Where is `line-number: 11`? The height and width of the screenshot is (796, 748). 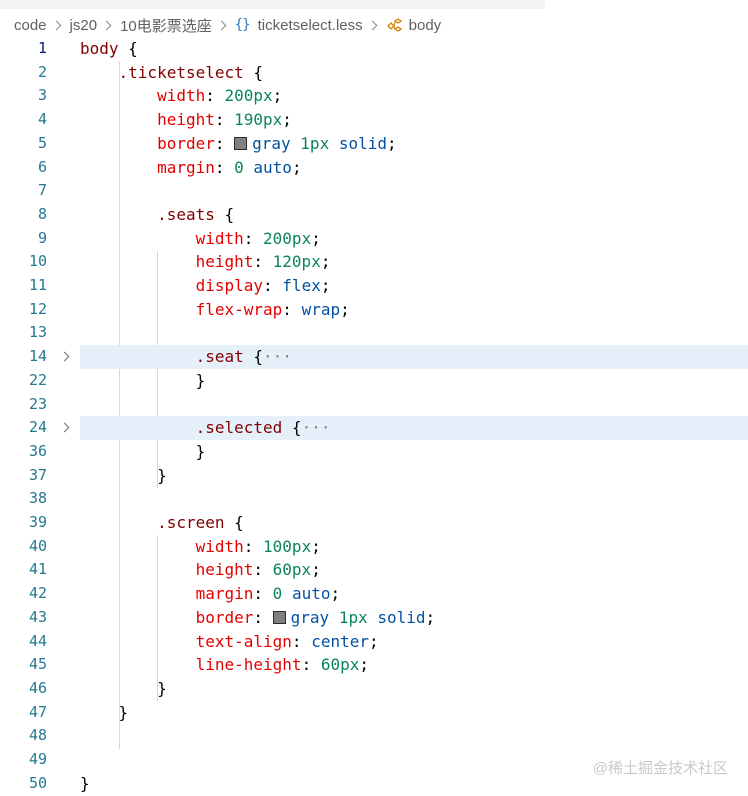 line-number: 11 is located at coordinates (37, 285).